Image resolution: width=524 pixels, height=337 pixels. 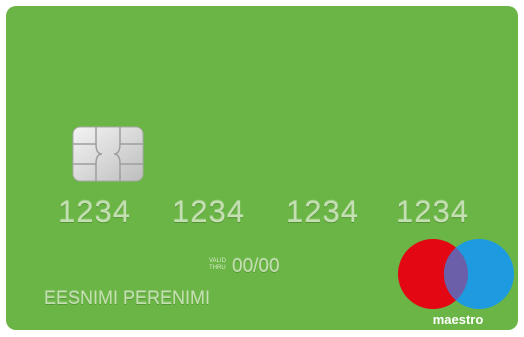 I want to click on emv-chip-icon, so click(x=108, y=154).